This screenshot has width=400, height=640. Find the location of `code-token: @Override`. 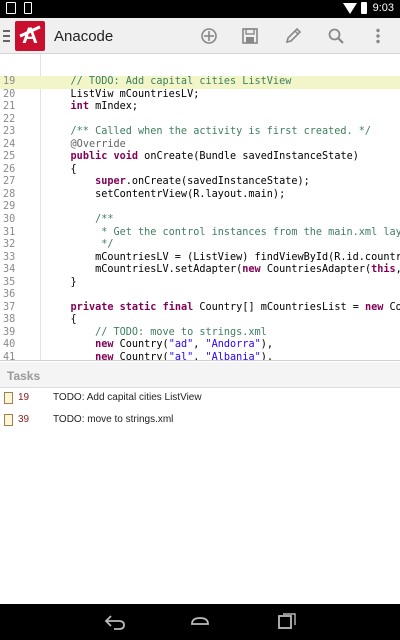

code-token: @Override is located at coordinates (98, 144).